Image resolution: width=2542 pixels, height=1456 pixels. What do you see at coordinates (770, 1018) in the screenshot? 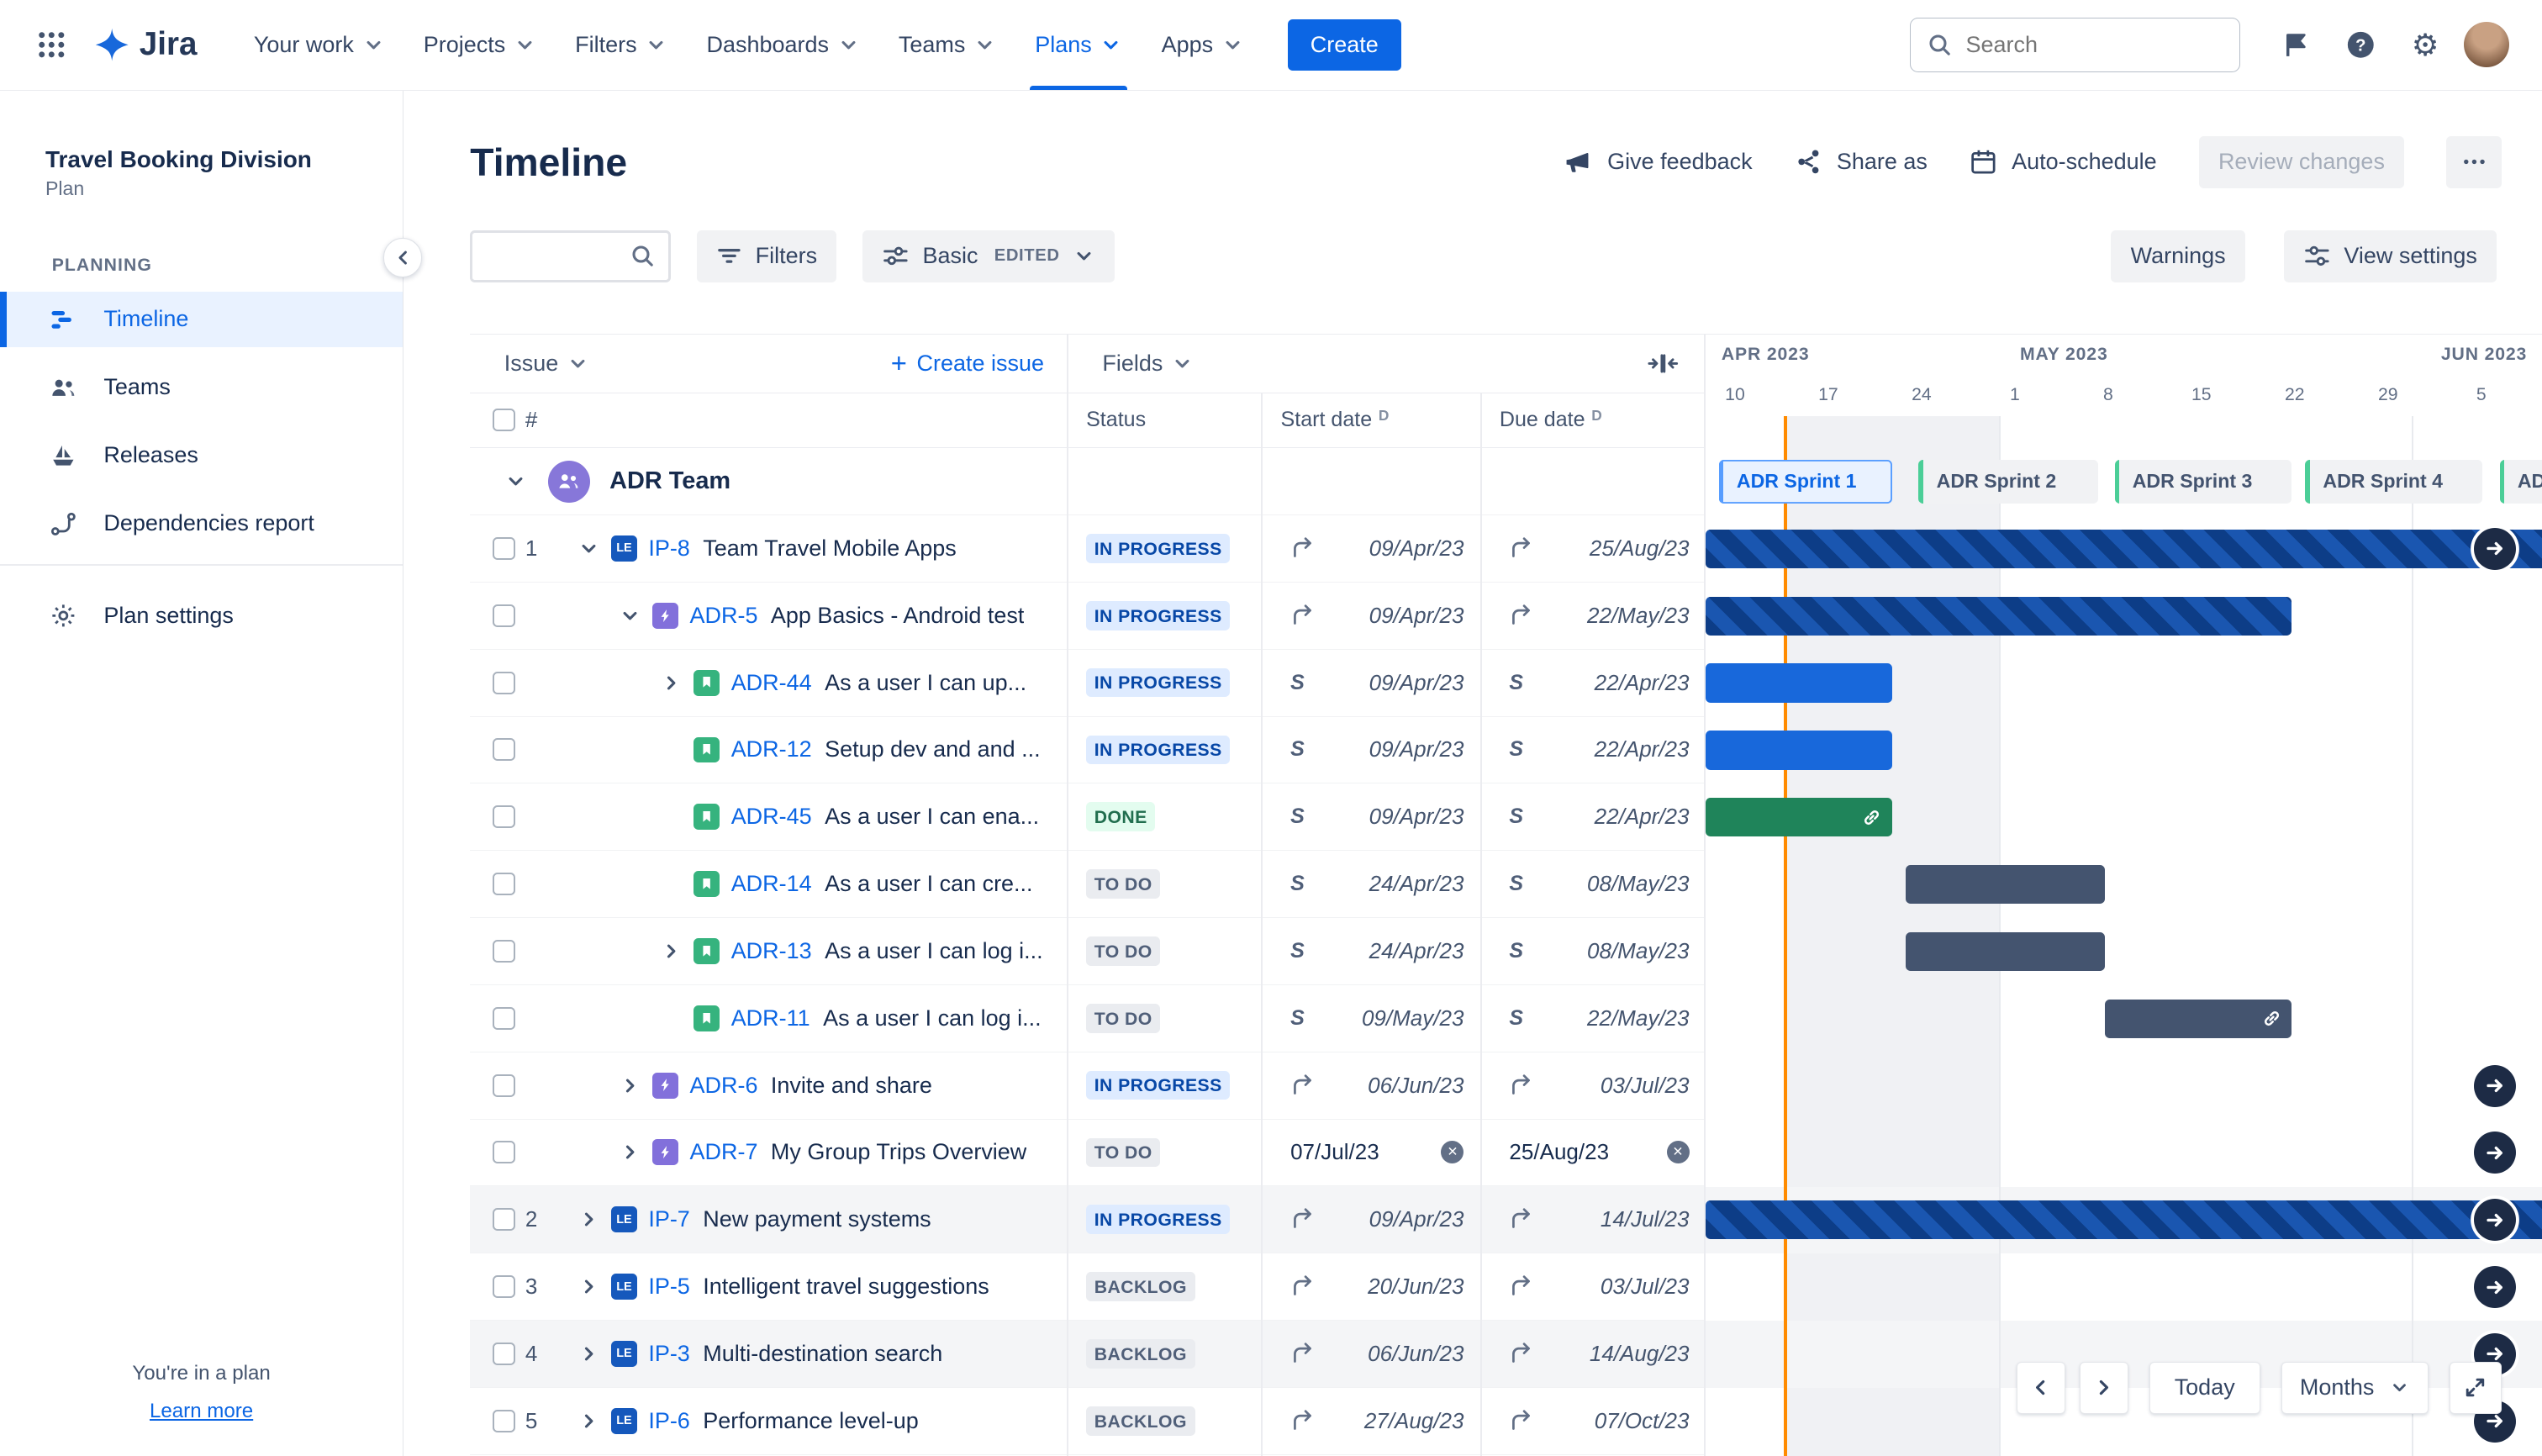
I see `issue-key-link: ADR-11` at bounding box center [770, 1018].